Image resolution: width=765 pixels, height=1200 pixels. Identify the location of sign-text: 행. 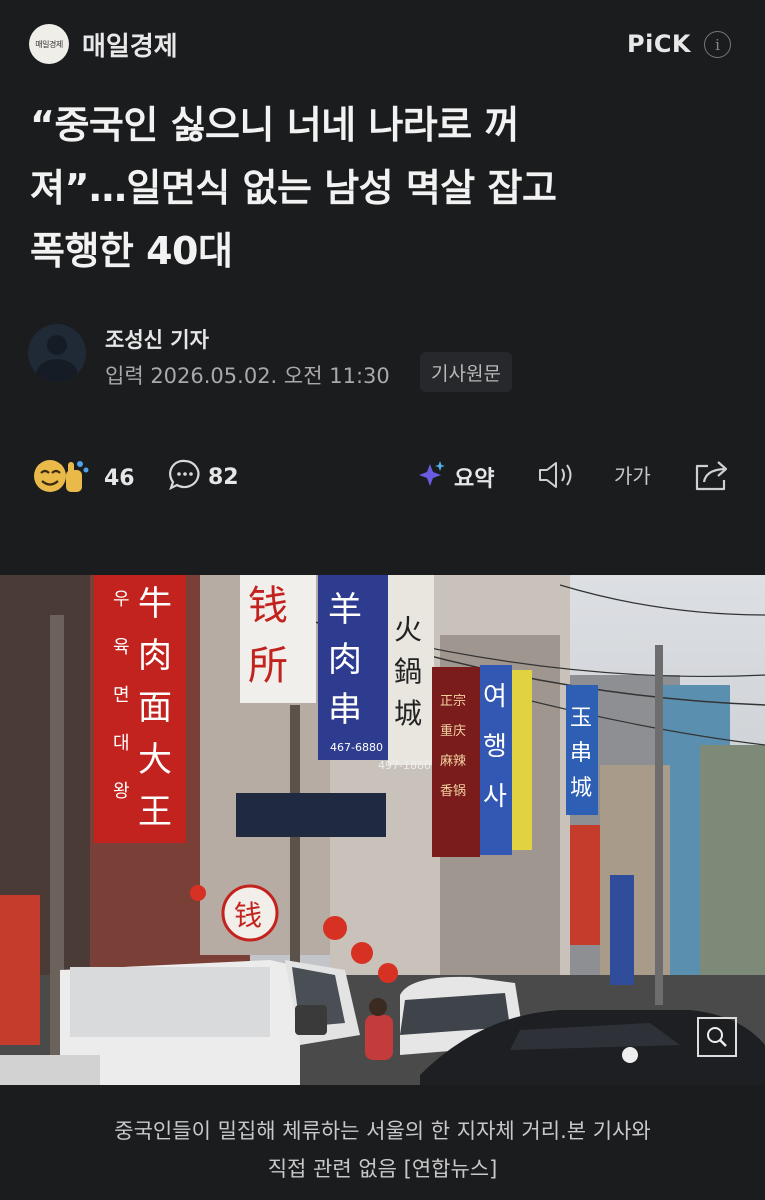
(495, 747).